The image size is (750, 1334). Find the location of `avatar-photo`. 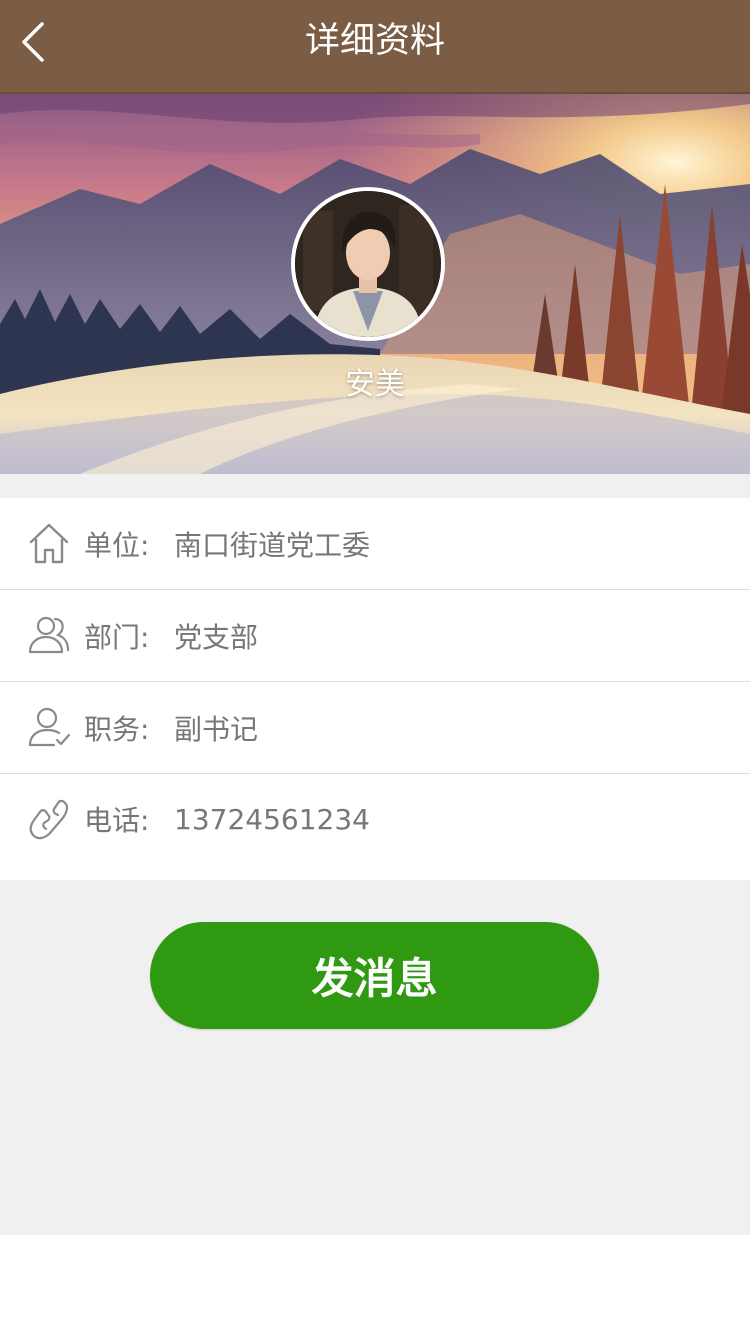

avatar-photo is located at coordinates (368, 264).